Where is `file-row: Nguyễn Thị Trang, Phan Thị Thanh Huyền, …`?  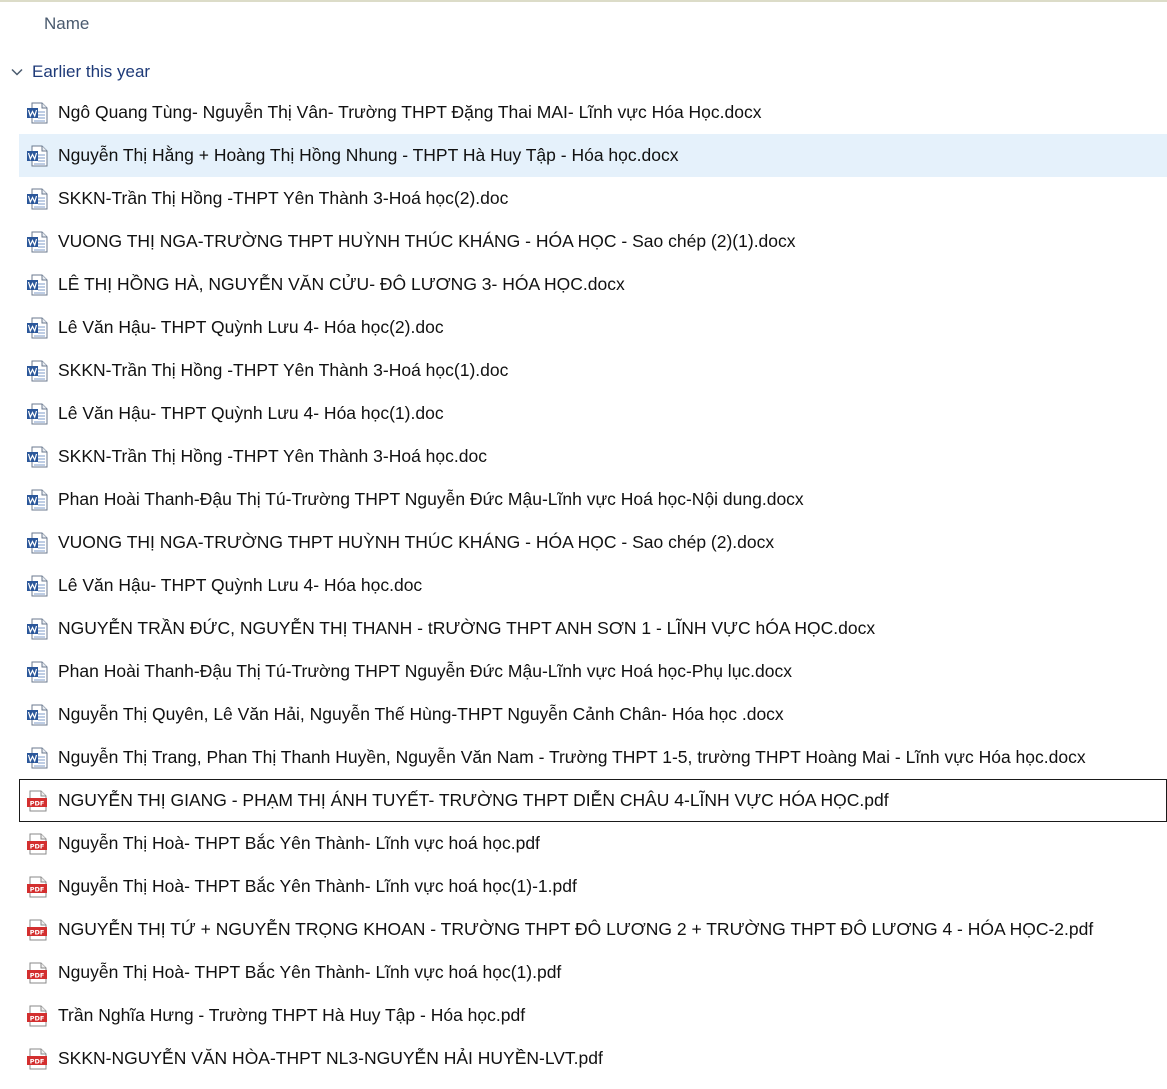 file-row: Nguyễn Thị Trang, Phan Thị Thanh Huyền, … is located at coordinates (593, 757).